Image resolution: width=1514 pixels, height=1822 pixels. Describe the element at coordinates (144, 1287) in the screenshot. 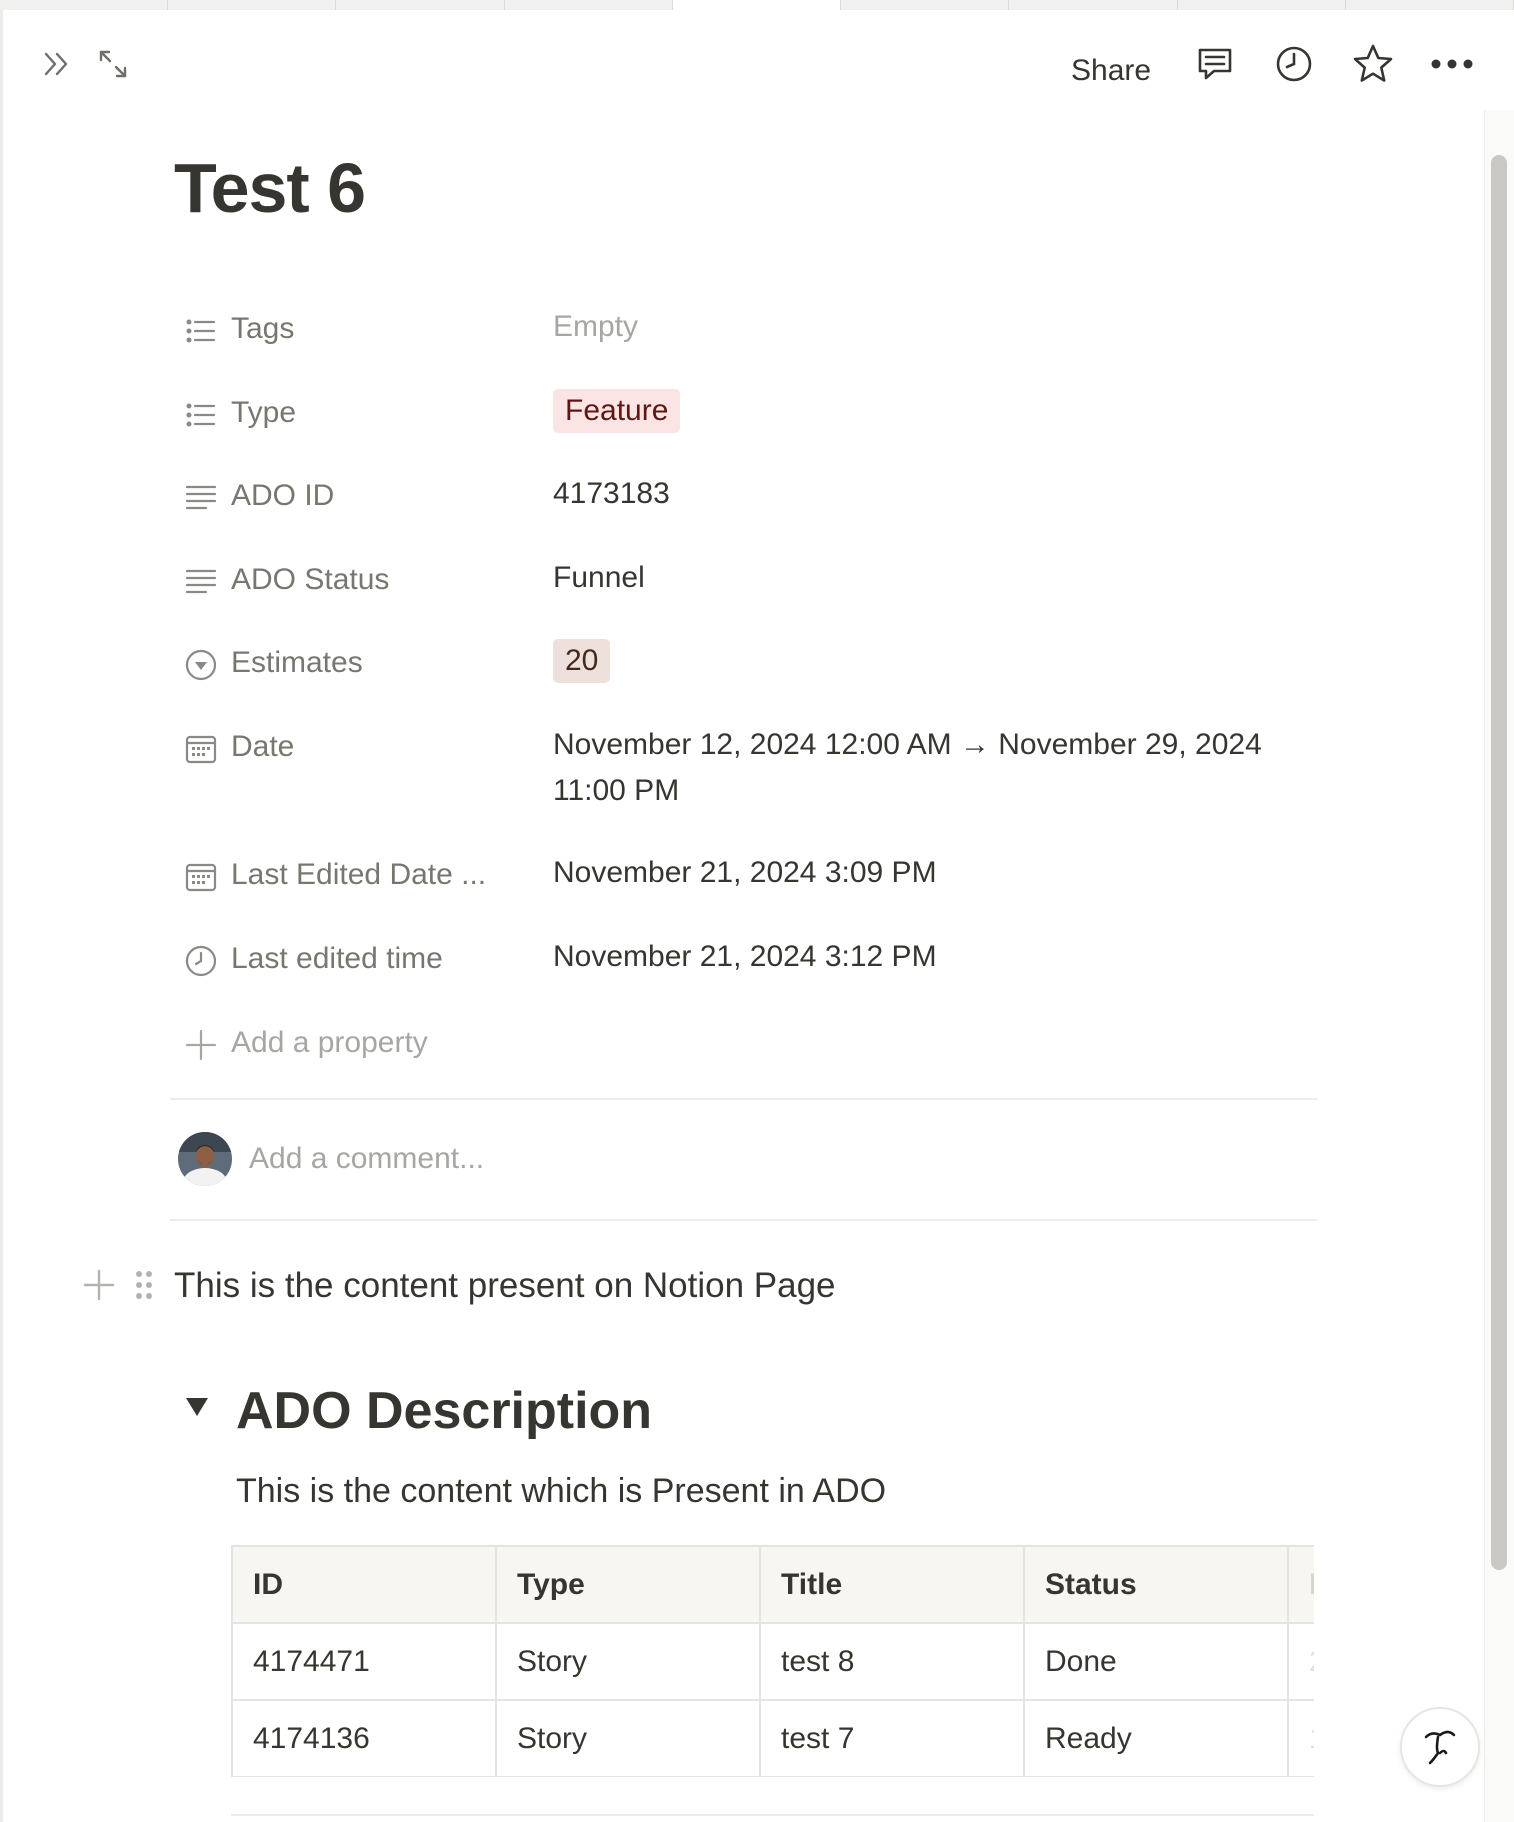

I see `drag-handle-icon` at that location.